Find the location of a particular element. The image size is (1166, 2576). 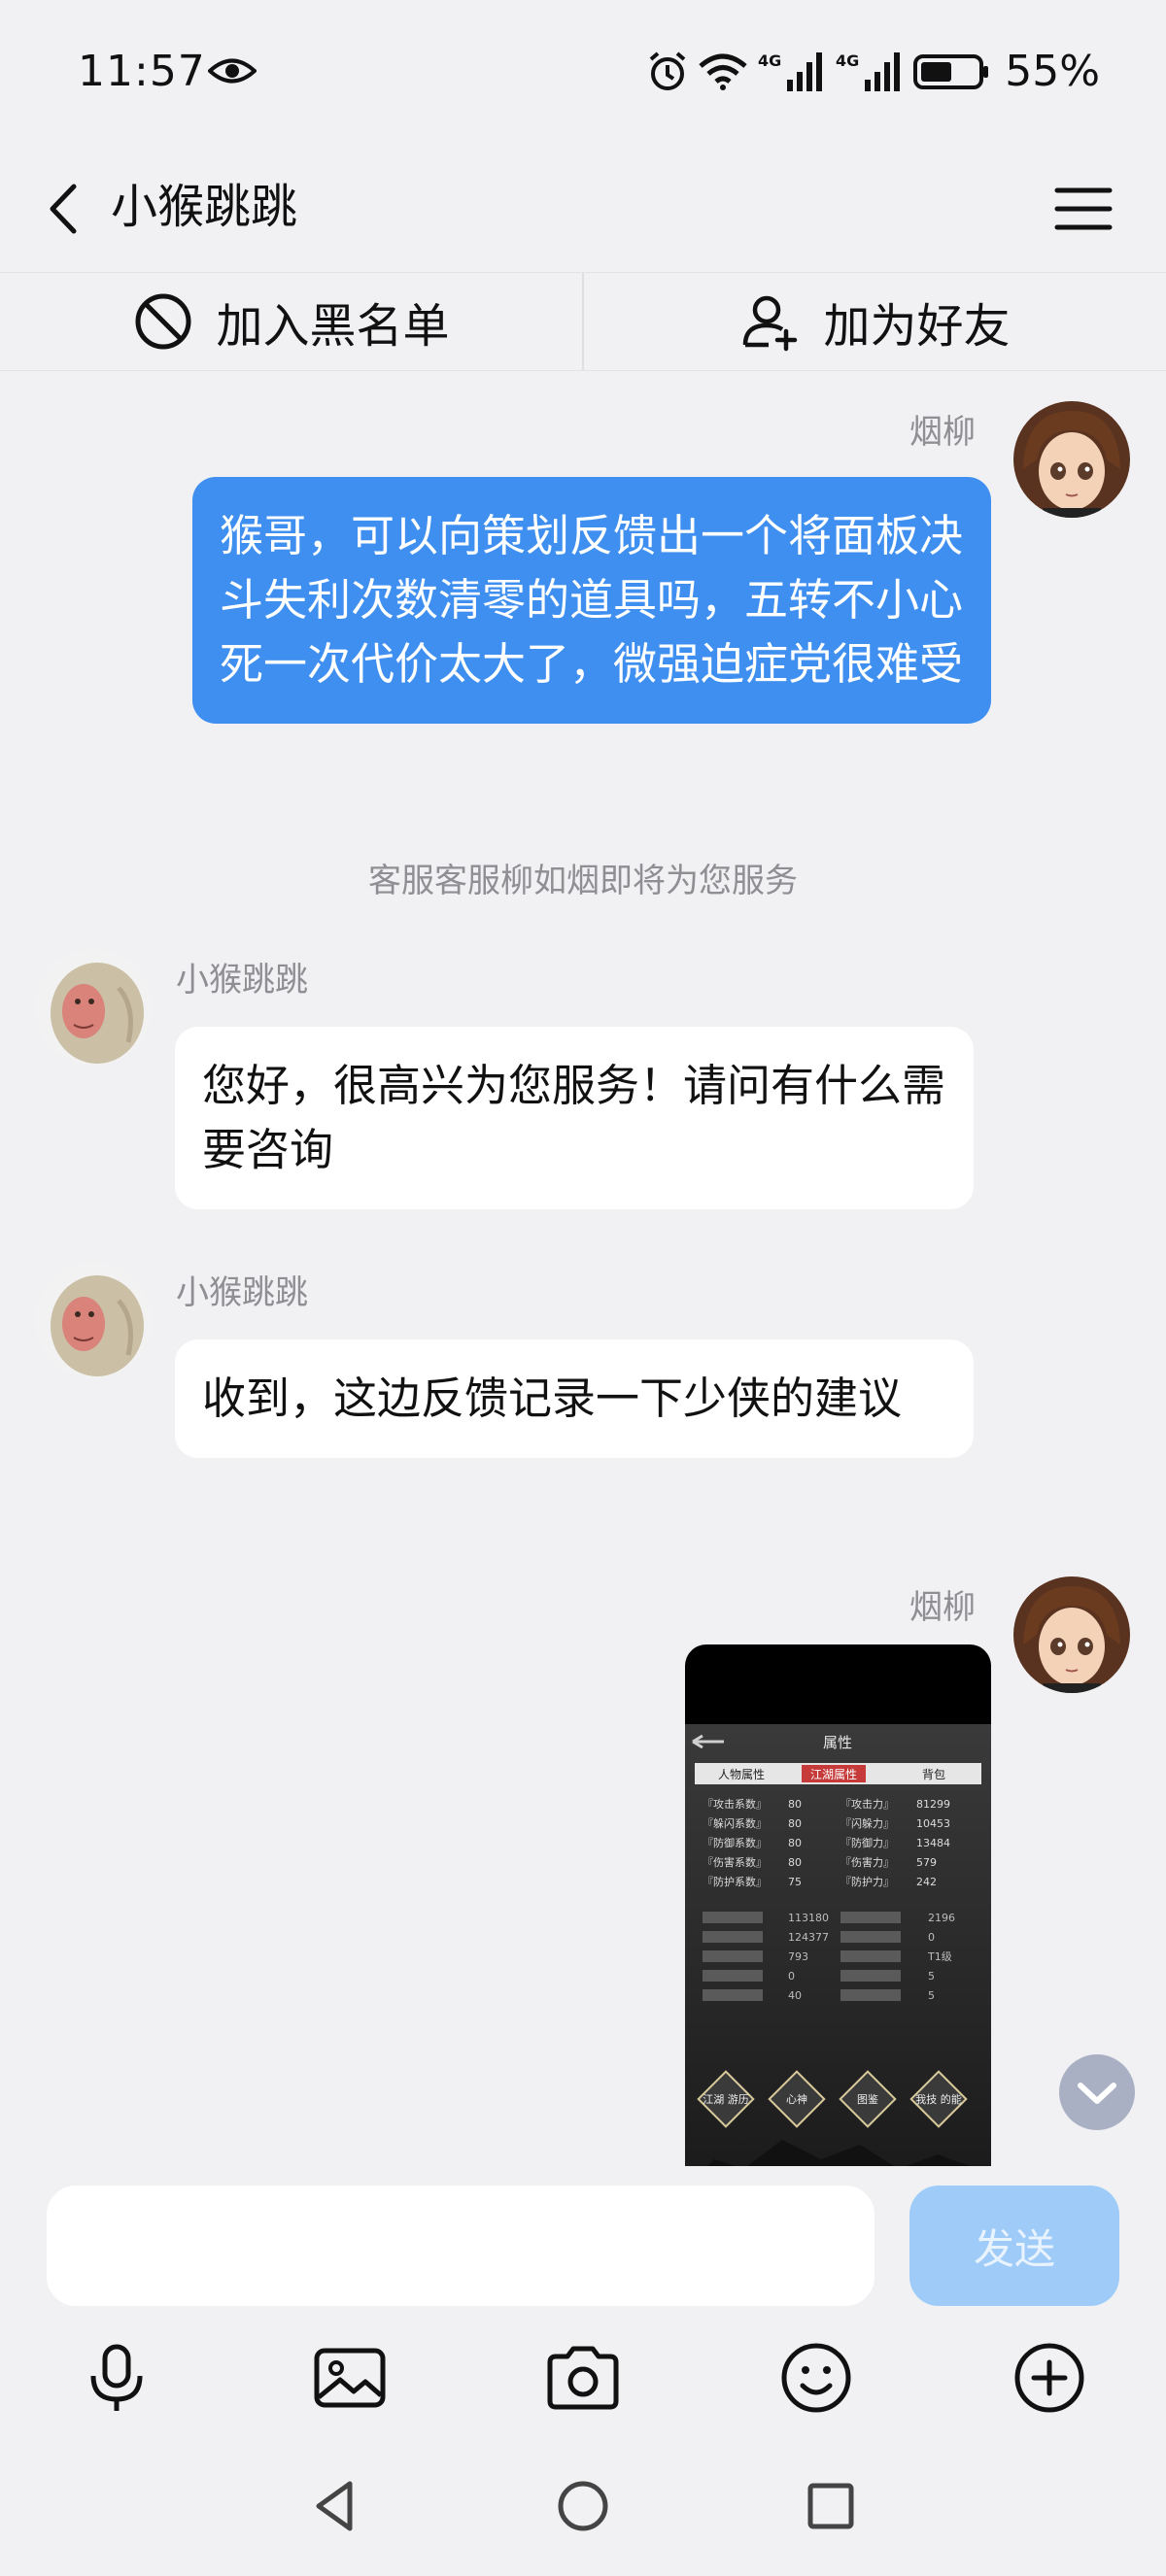

svg-text: 『防护力』 is located at coordinates (867, 1881).